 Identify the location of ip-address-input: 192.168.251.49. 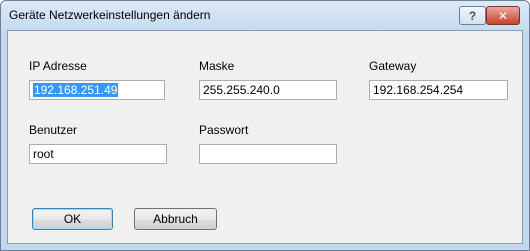
(97, 90).